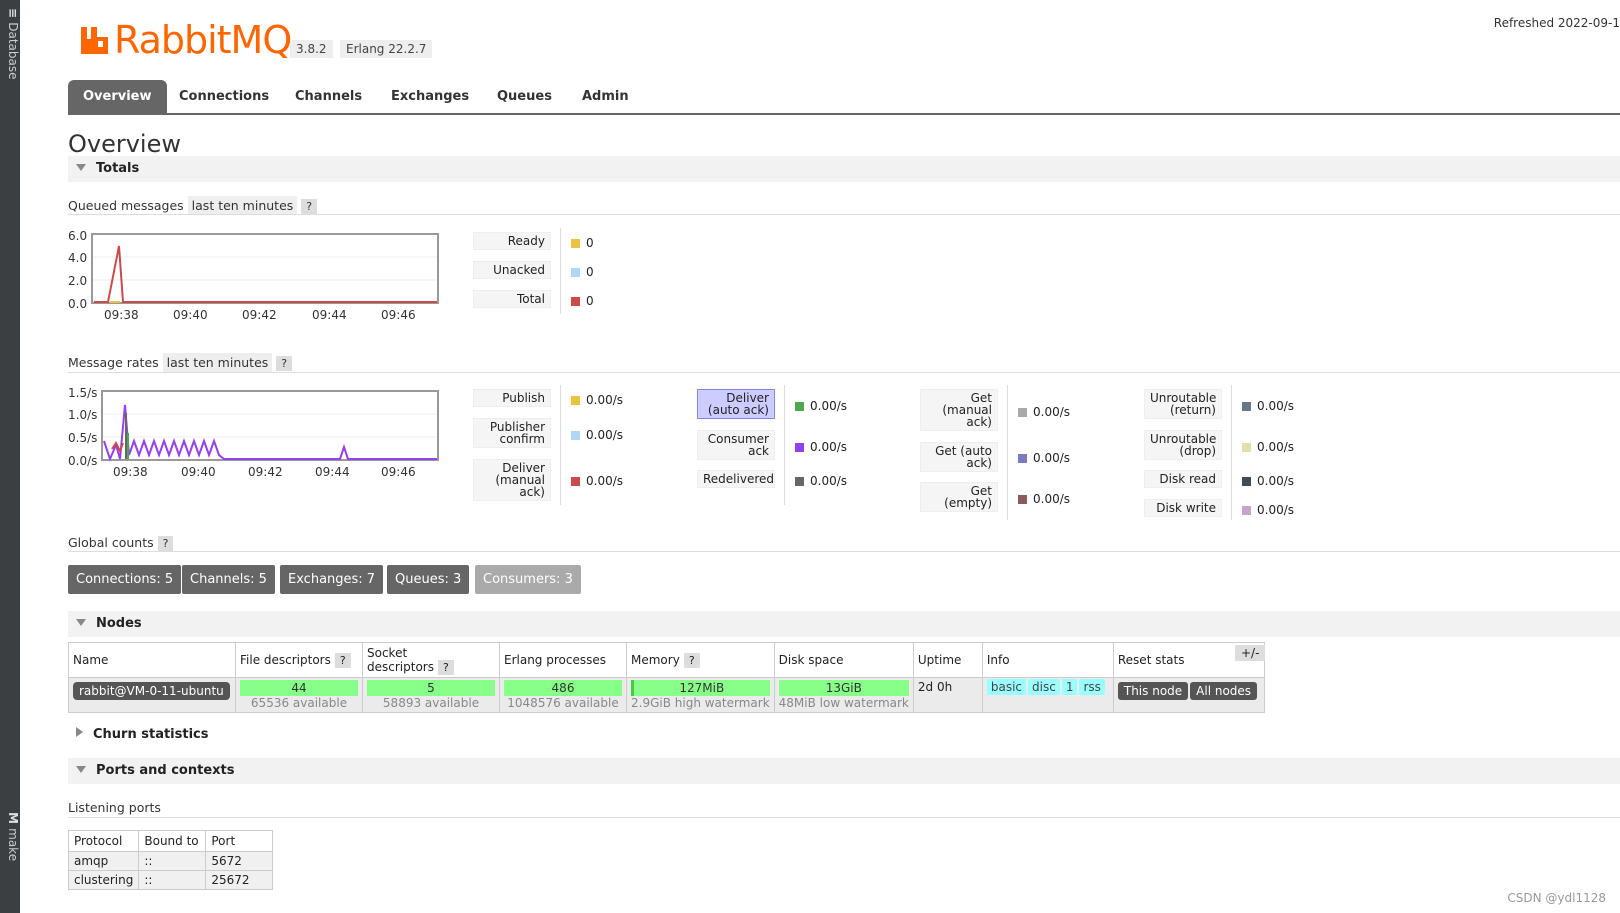 The image size is (1620, 913). I want to click on legend-redelivered: Redelivered, so click(736, 479).